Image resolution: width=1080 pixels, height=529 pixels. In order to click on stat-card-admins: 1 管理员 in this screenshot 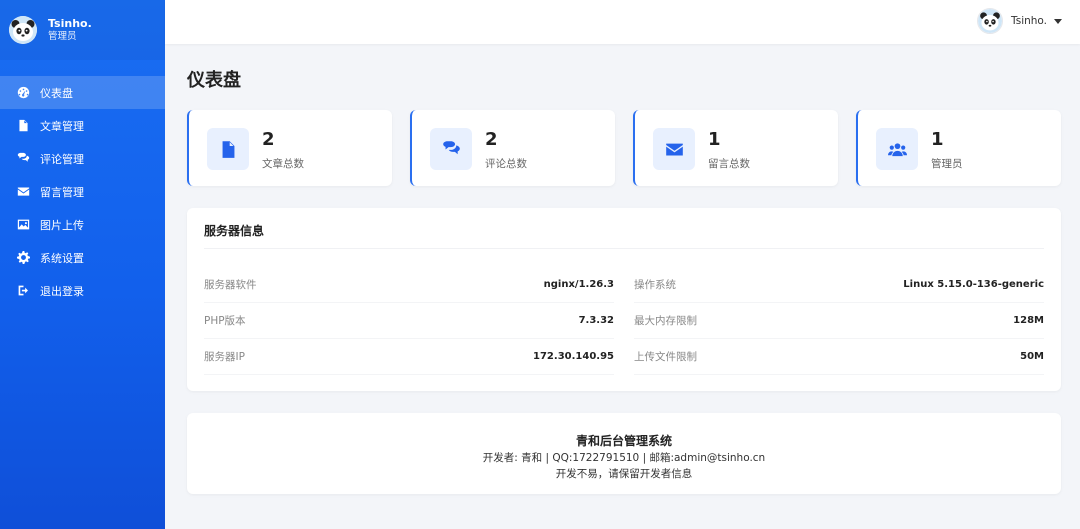, I will do `click(958, 148)`.